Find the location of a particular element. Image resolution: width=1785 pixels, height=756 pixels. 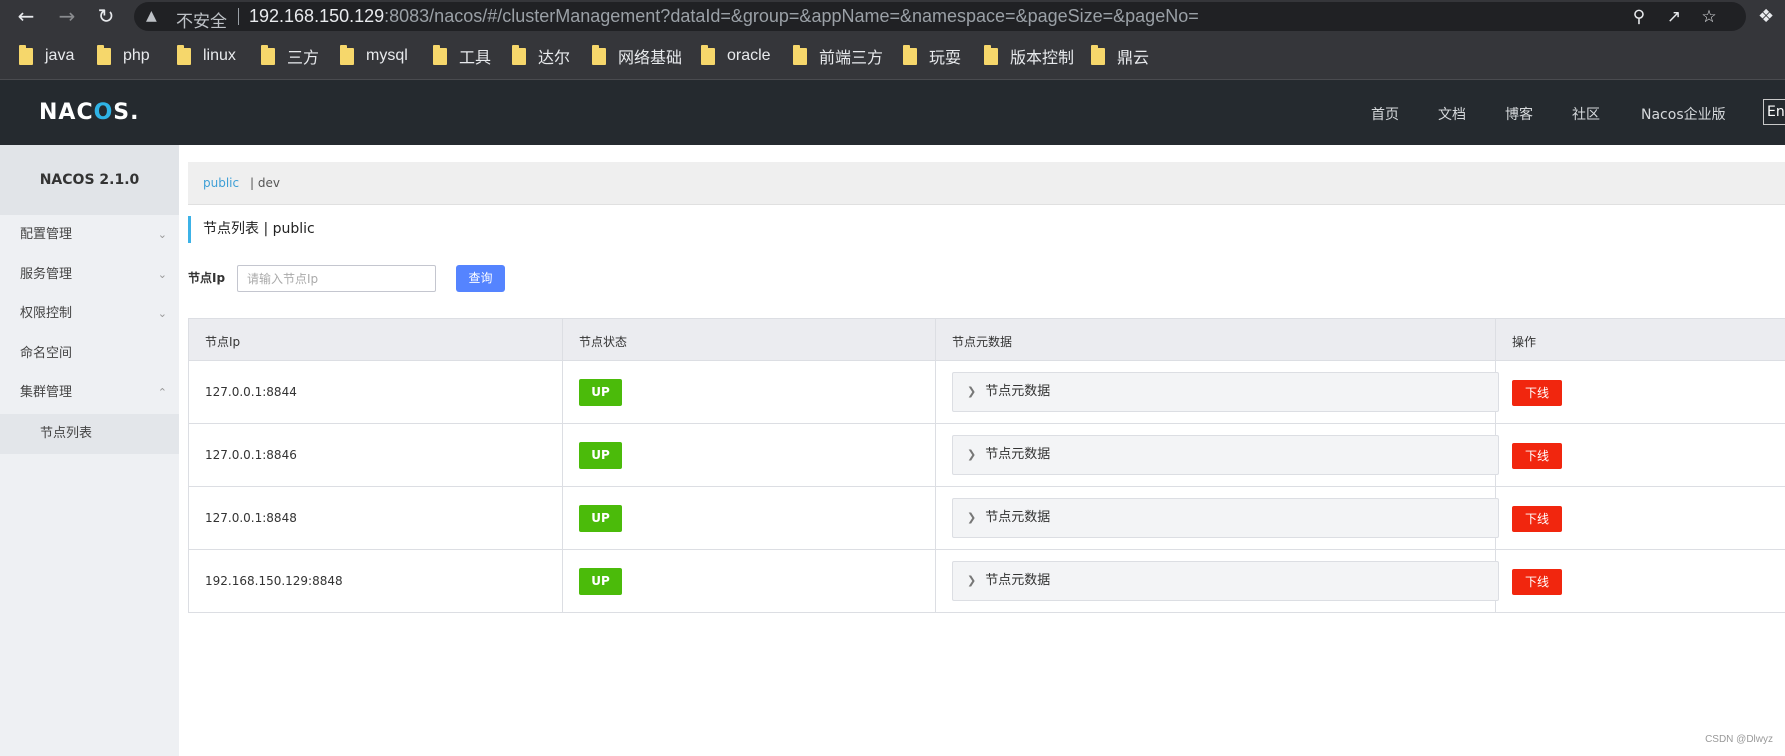

nav-blog: 博客 is located at coordinates (1519, 114).